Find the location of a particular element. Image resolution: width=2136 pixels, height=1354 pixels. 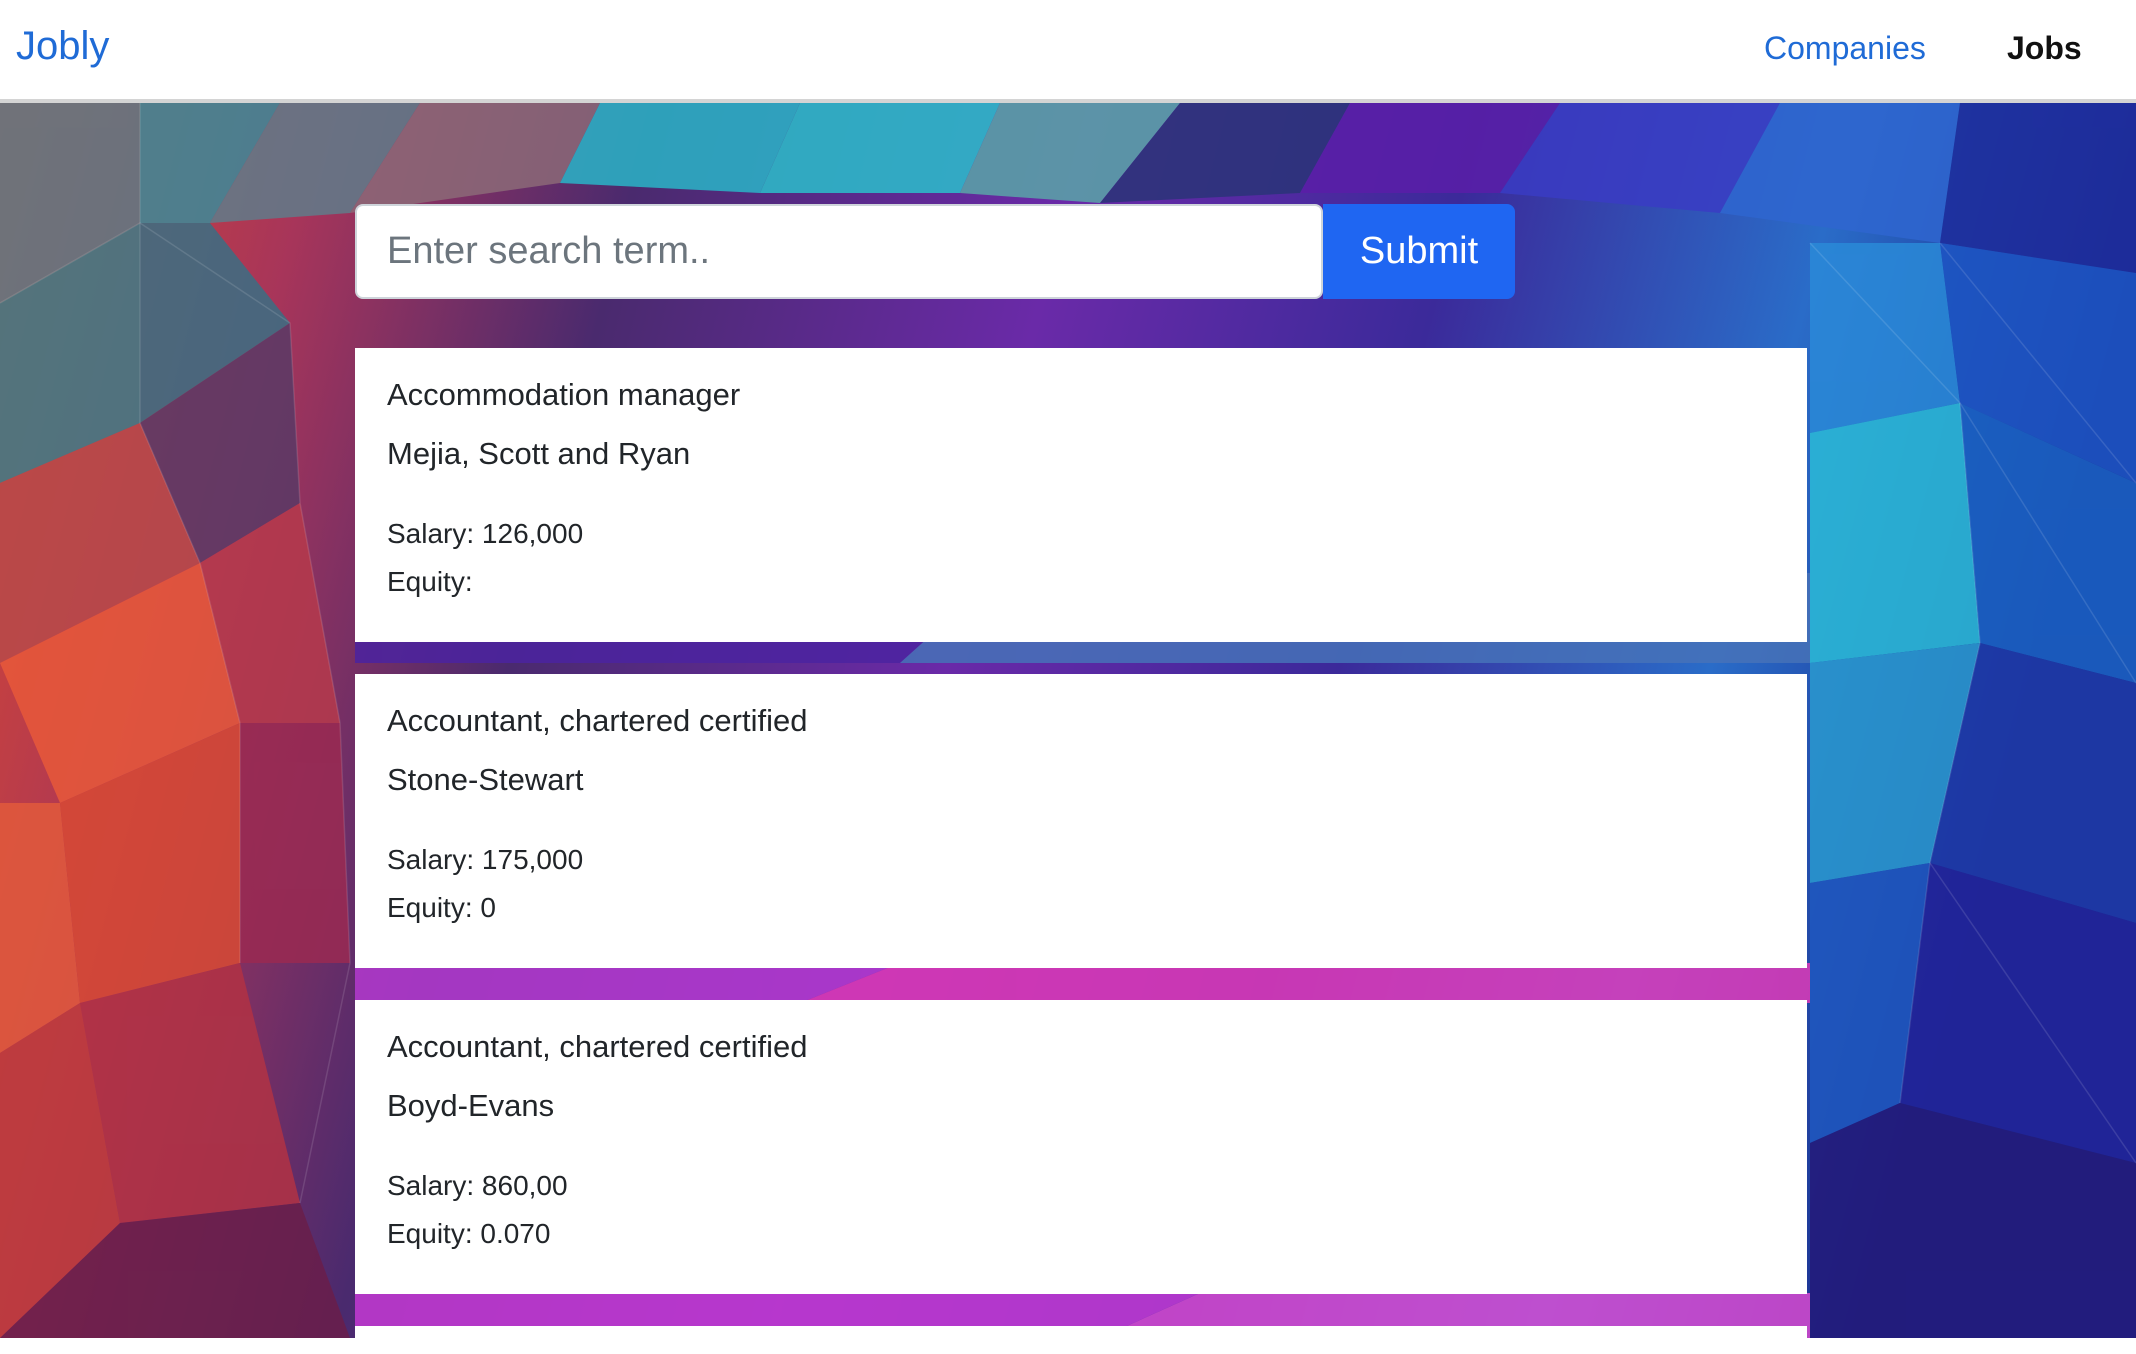

search-input is located at coordinates (839, 251).